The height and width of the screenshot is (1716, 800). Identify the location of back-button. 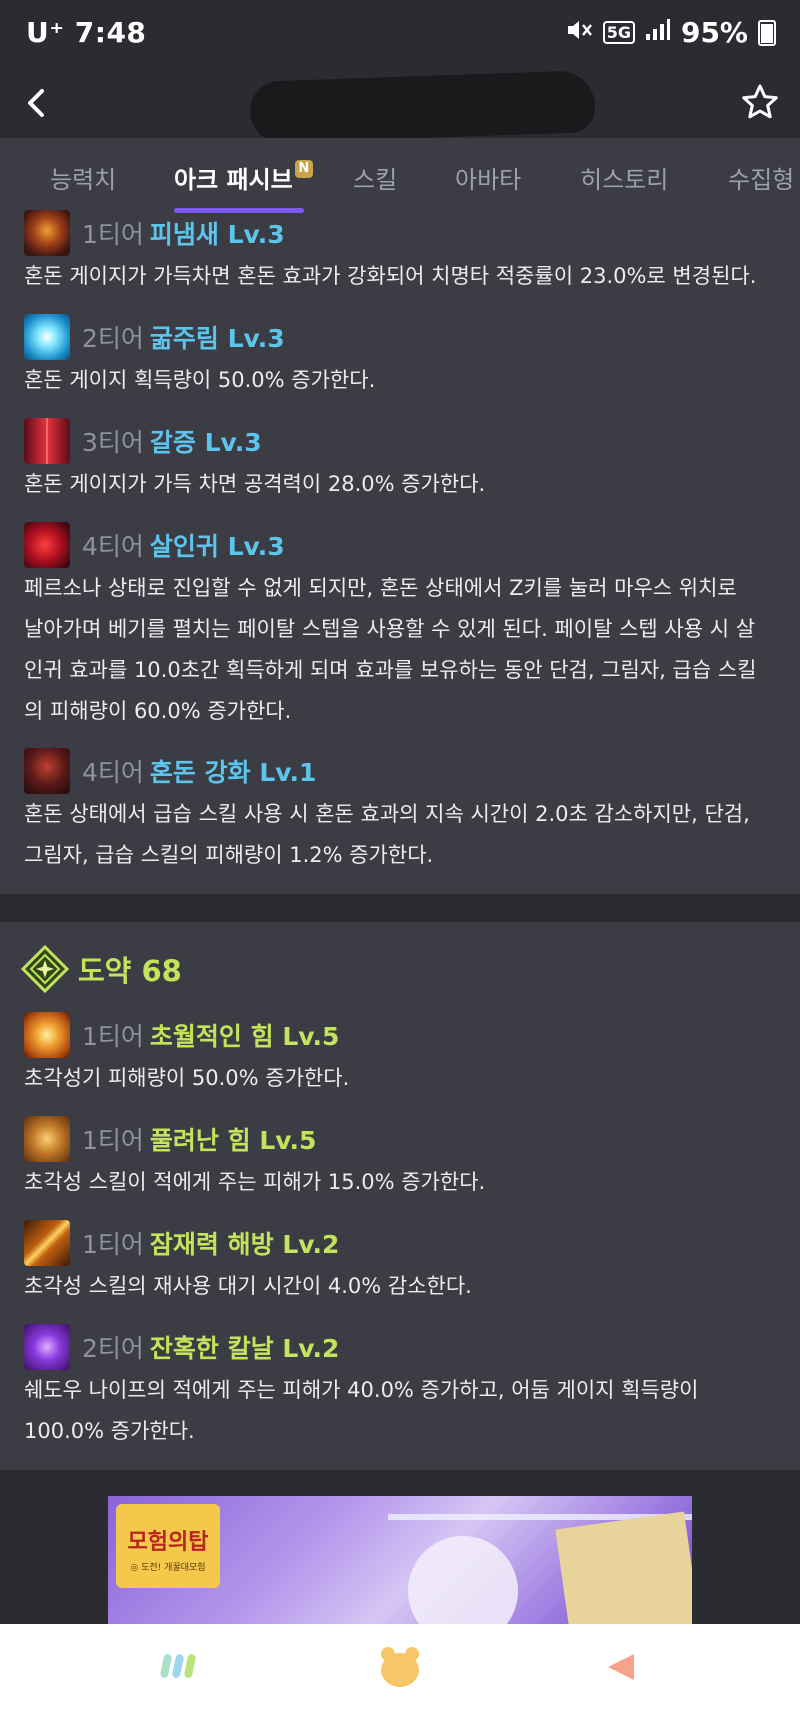
(42, 103).